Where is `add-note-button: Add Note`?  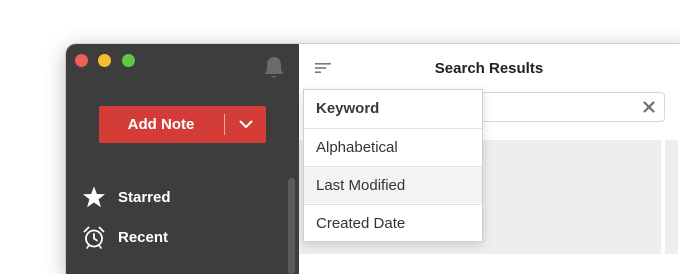 add-note-button: Add Note is located at coordinates (182, 124).